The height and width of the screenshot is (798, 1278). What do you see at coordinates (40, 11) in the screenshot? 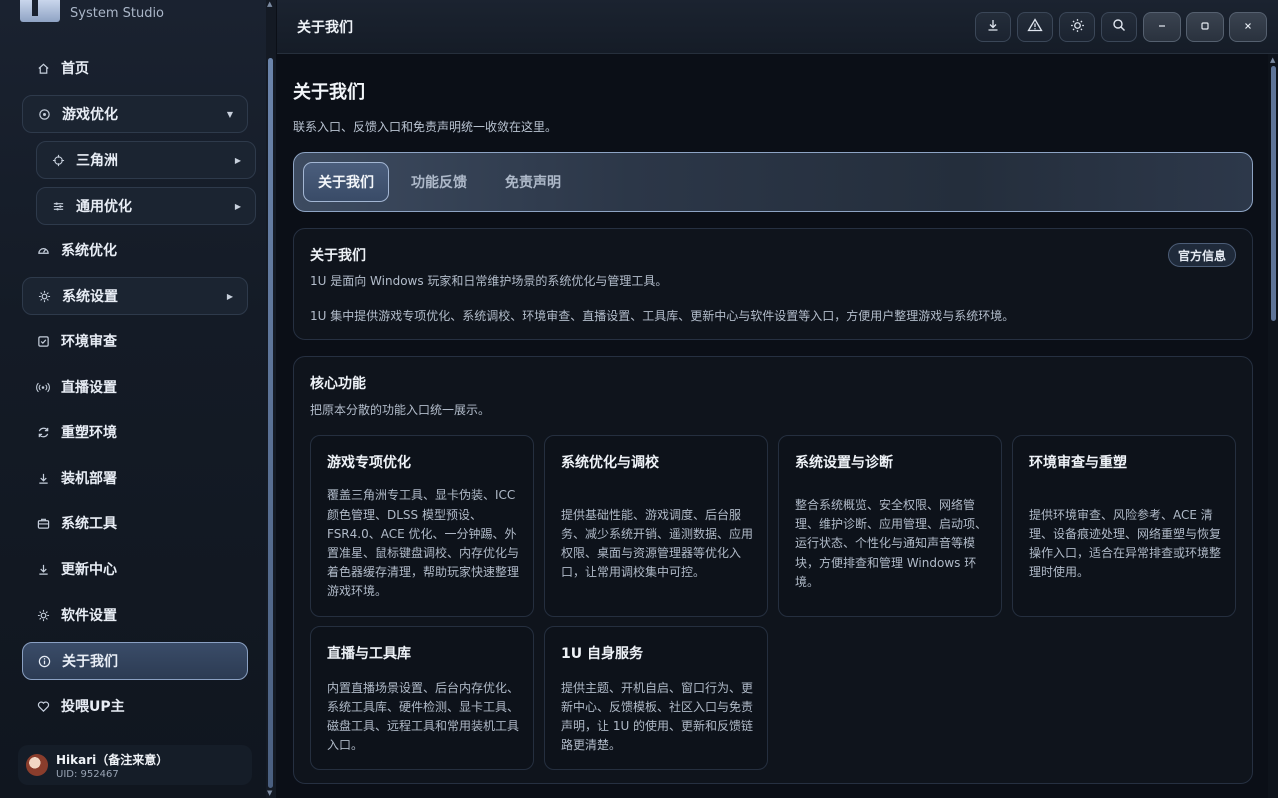
I see `app-logo` at bounding box center [40, 11].